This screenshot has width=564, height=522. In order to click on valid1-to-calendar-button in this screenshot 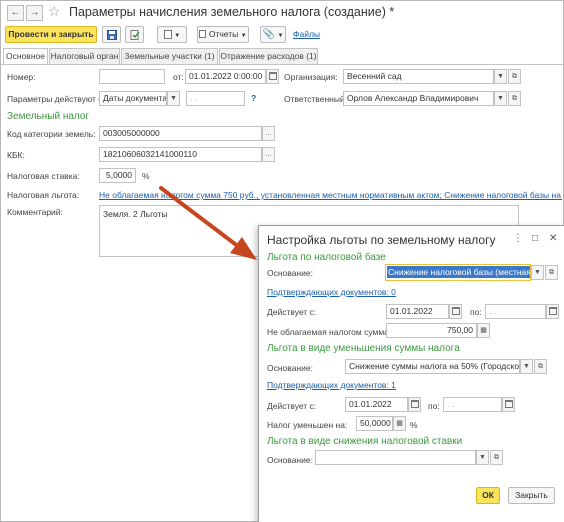, I will do `click(552, 311)`.